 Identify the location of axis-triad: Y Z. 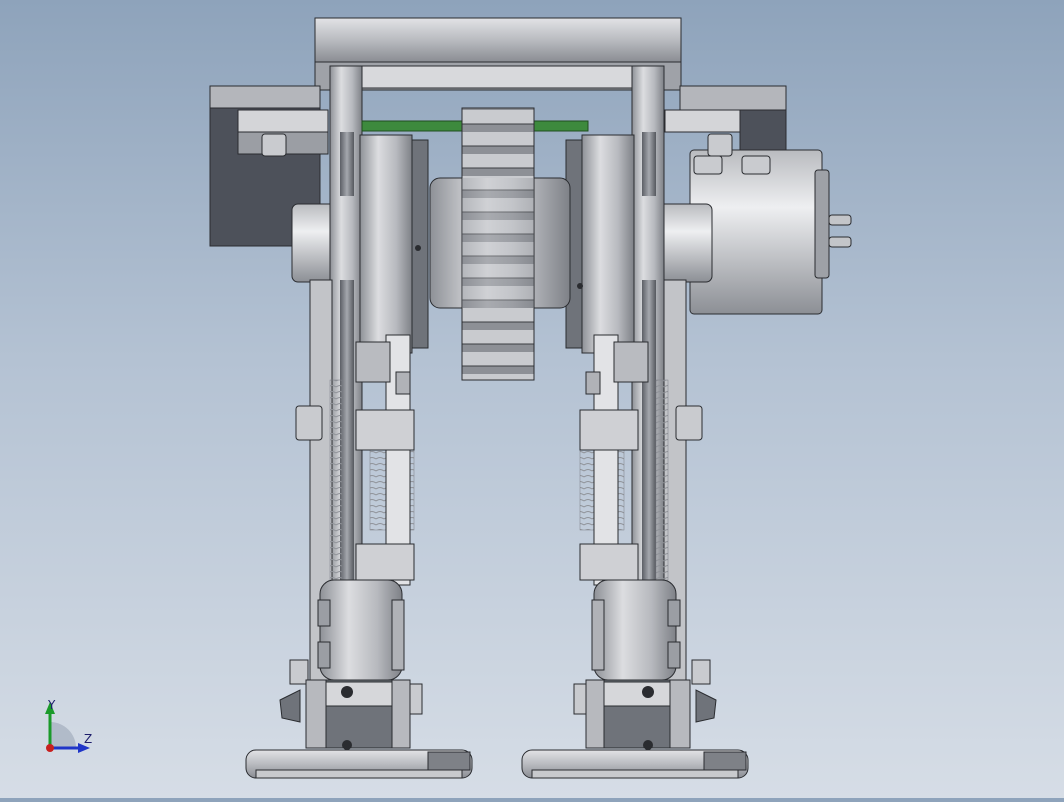
(71, 728).